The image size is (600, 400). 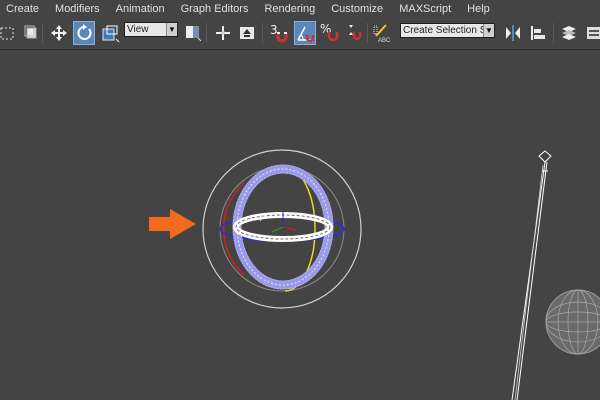 I want to click on reference-coordinate-value: View, so click(x=138, y=29).